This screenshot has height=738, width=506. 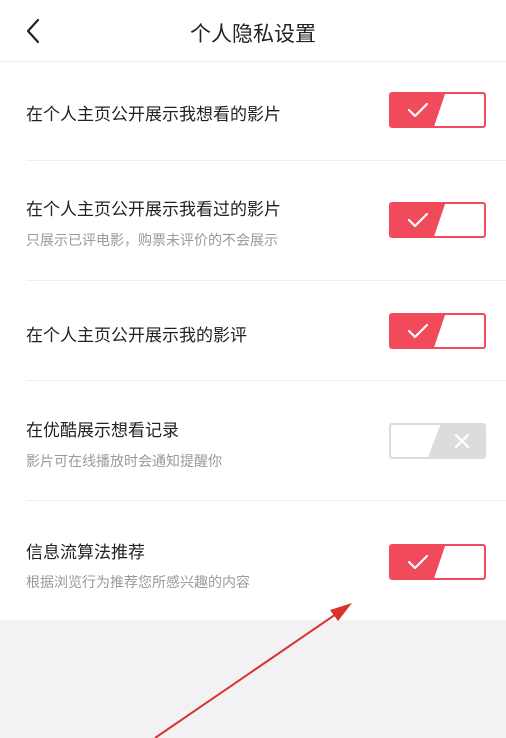 What do you see at coordinates (253, 34) in the screenshot?
I see `page-title: 个人隐私设置` at bounding box center [253, 34].